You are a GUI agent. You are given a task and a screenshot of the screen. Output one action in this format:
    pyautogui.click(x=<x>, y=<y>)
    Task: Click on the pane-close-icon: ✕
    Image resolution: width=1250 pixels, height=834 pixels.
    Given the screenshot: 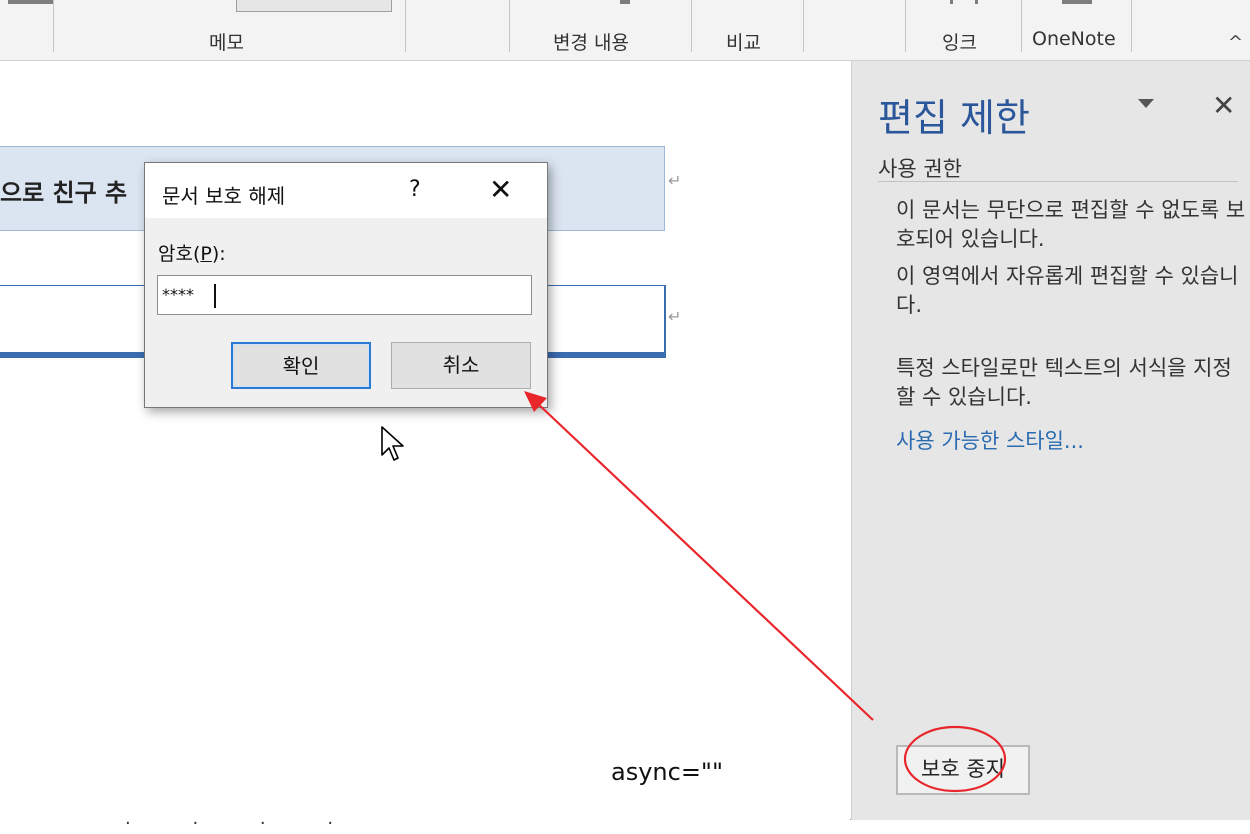 What is the action you would take?
    pyautogui.click(x=1223, y=105)
    